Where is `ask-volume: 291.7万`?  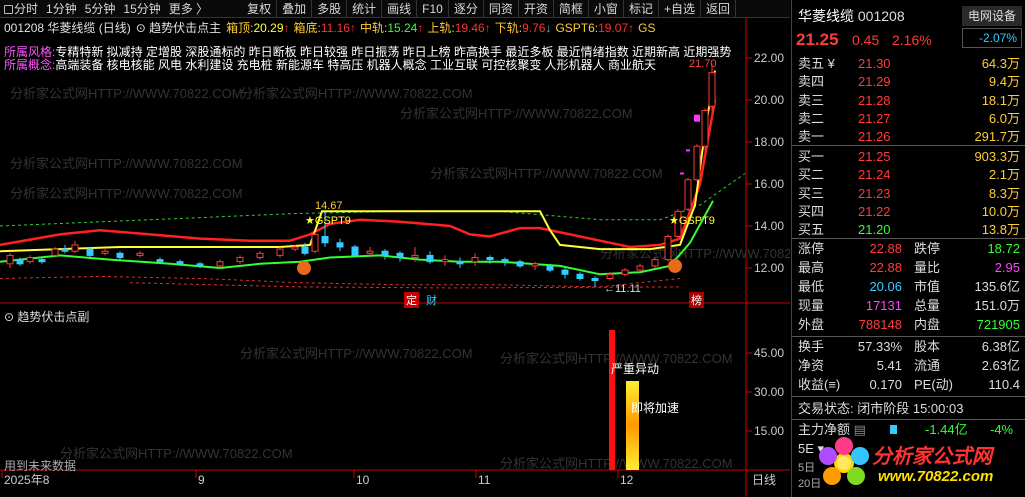 ask-volume: 291.7万 is located at coordinates (997, 137).